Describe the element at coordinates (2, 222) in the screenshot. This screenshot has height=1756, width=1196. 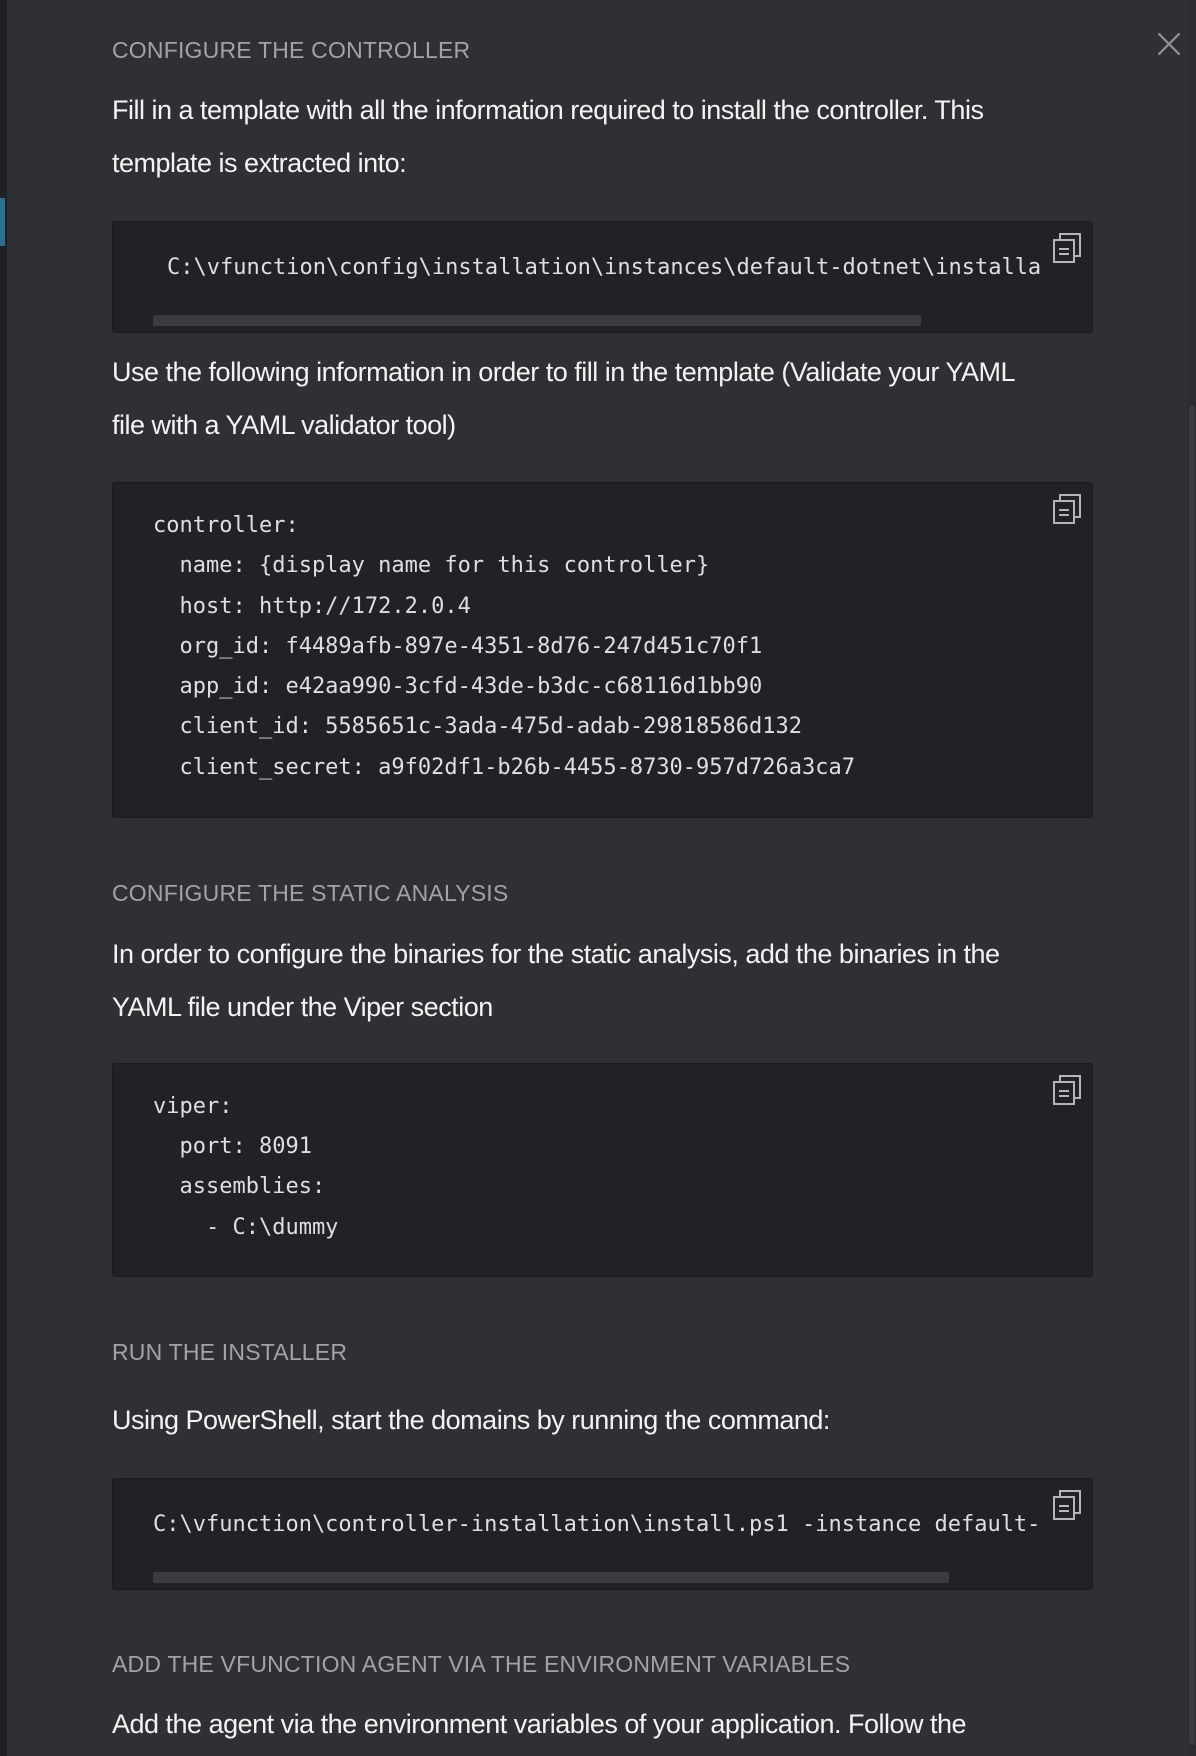
I see `background-tab-indicator` at that location.